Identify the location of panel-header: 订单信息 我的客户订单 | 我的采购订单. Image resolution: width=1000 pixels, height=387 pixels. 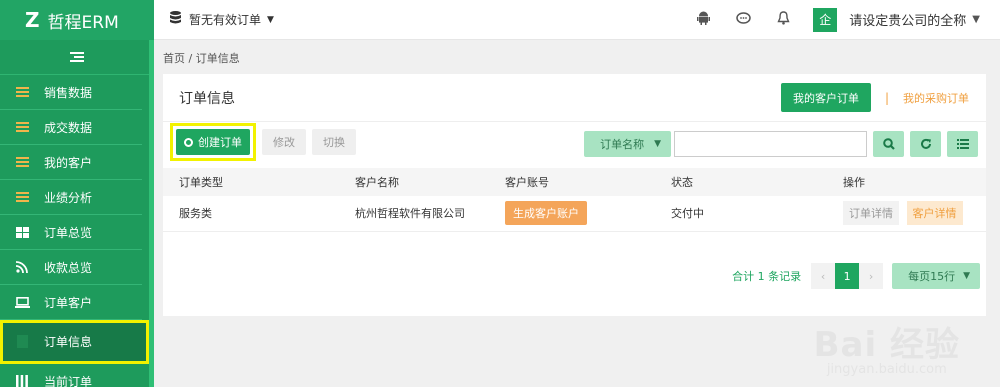
(574, 98).